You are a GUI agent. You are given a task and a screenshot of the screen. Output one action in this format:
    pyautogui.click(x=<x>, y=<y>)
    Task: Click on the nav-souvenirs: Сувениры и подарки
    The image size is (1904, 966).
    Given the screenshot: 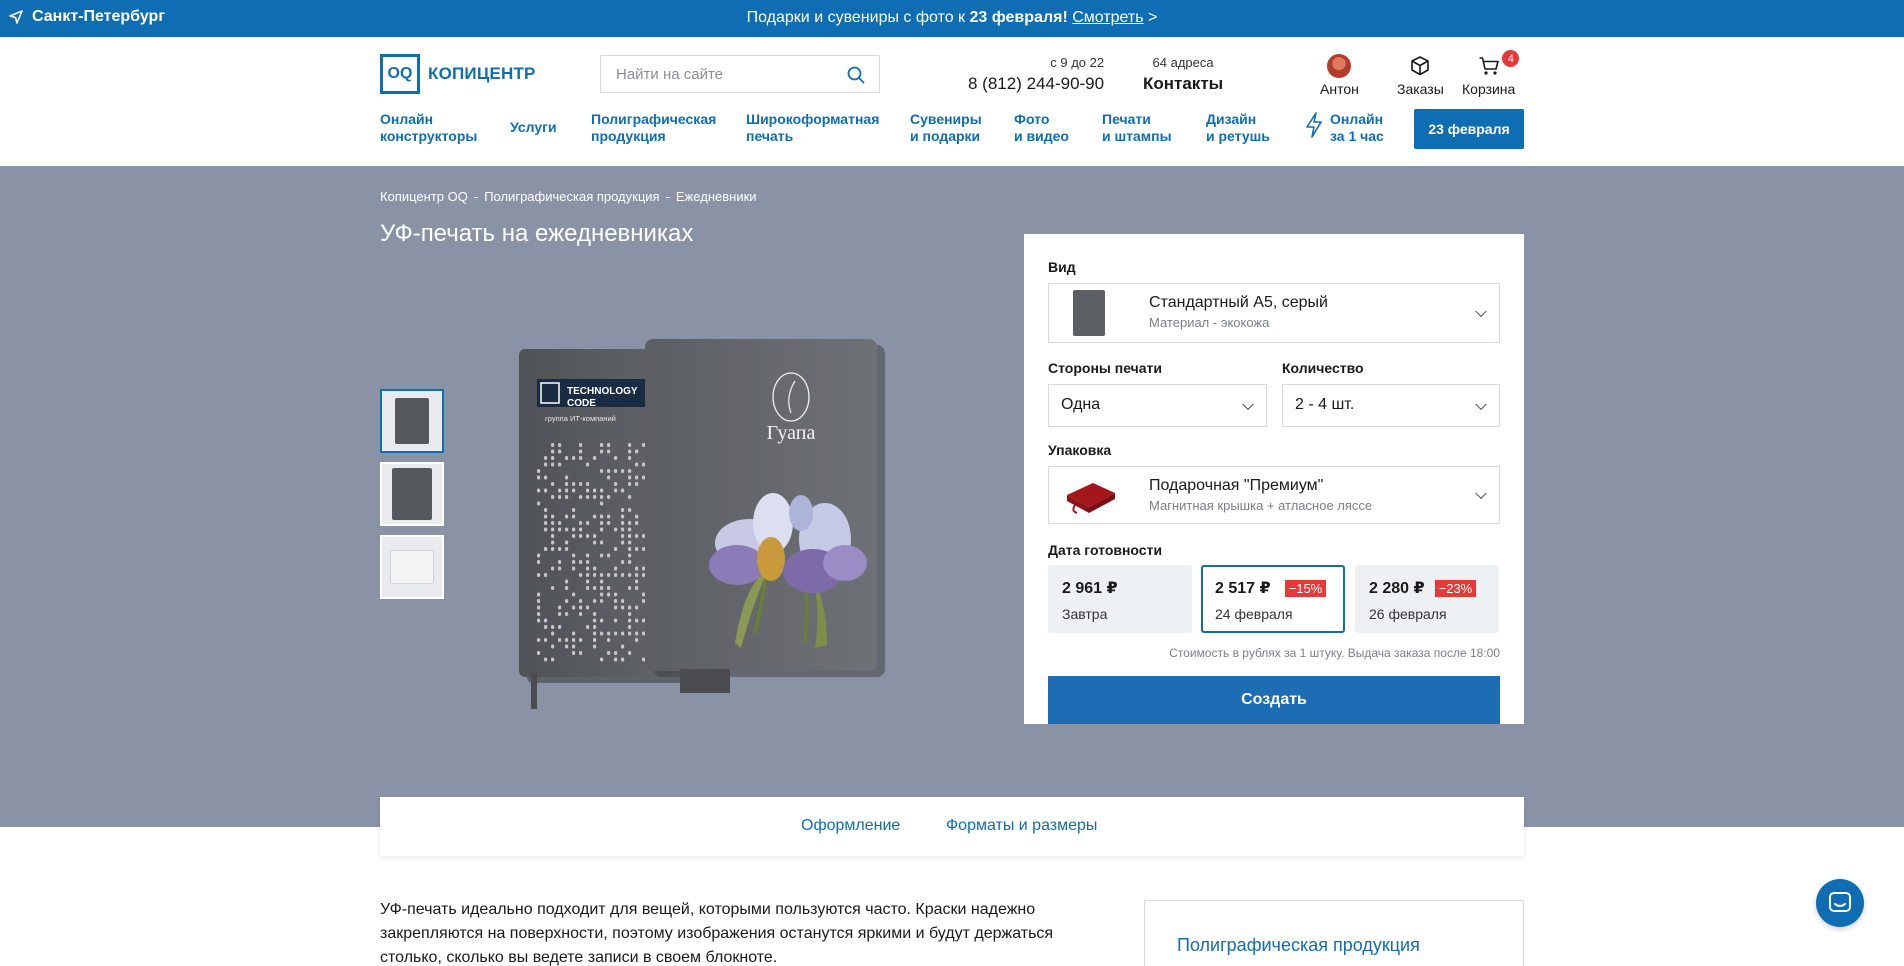 What is the action you would take?
    pyautogui.click(x=946, y=128)
    